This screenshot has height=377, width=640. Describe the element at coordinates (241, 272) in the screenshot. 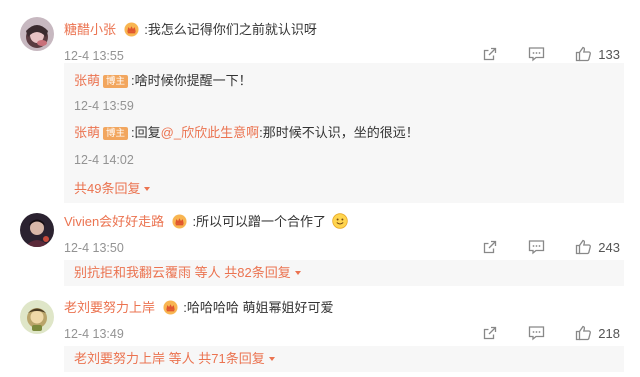

I see `reply-summary-label: 等人 共82条回复` at that location.